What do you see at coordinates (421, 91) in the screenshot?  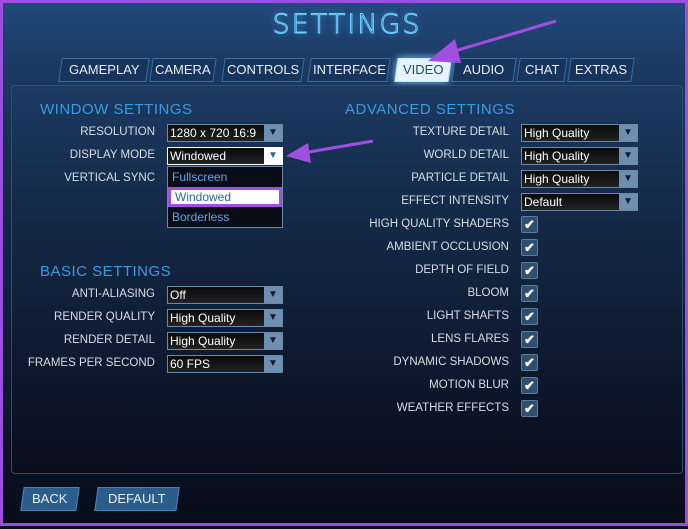 I see `annotations` at bounding box center [421, 91].